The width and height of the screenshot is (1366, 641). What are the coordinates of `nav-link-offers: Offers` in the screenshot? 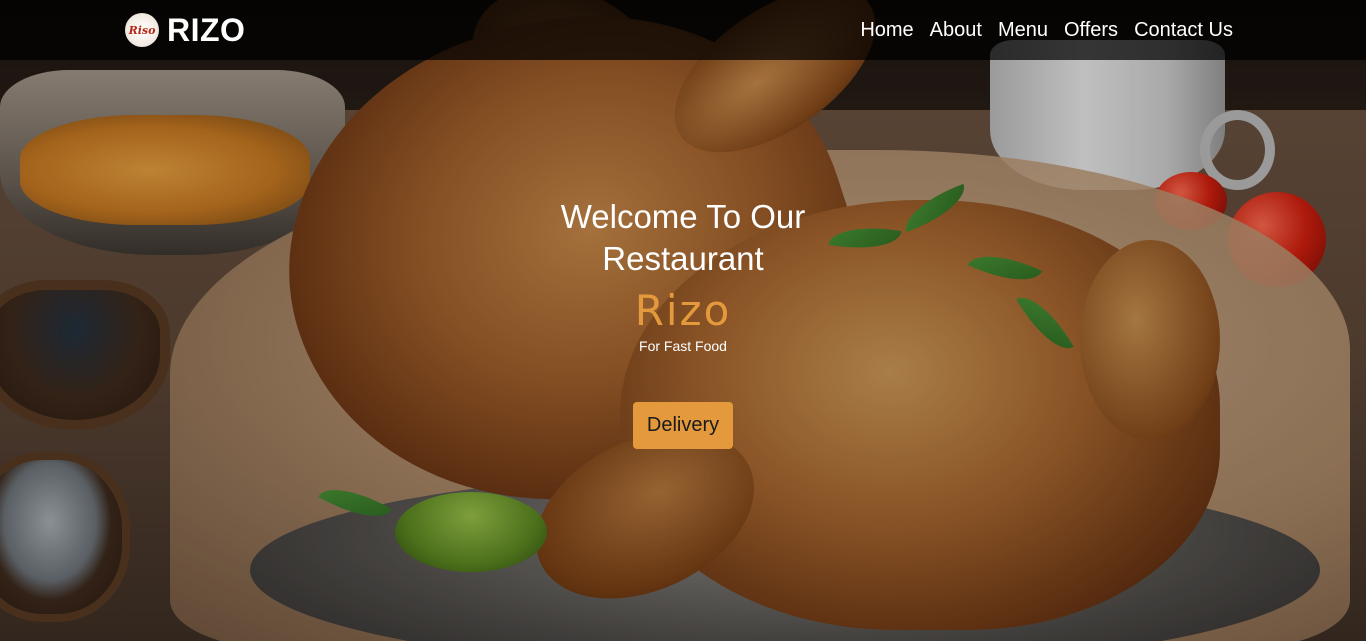 It's located at (1091, 30).